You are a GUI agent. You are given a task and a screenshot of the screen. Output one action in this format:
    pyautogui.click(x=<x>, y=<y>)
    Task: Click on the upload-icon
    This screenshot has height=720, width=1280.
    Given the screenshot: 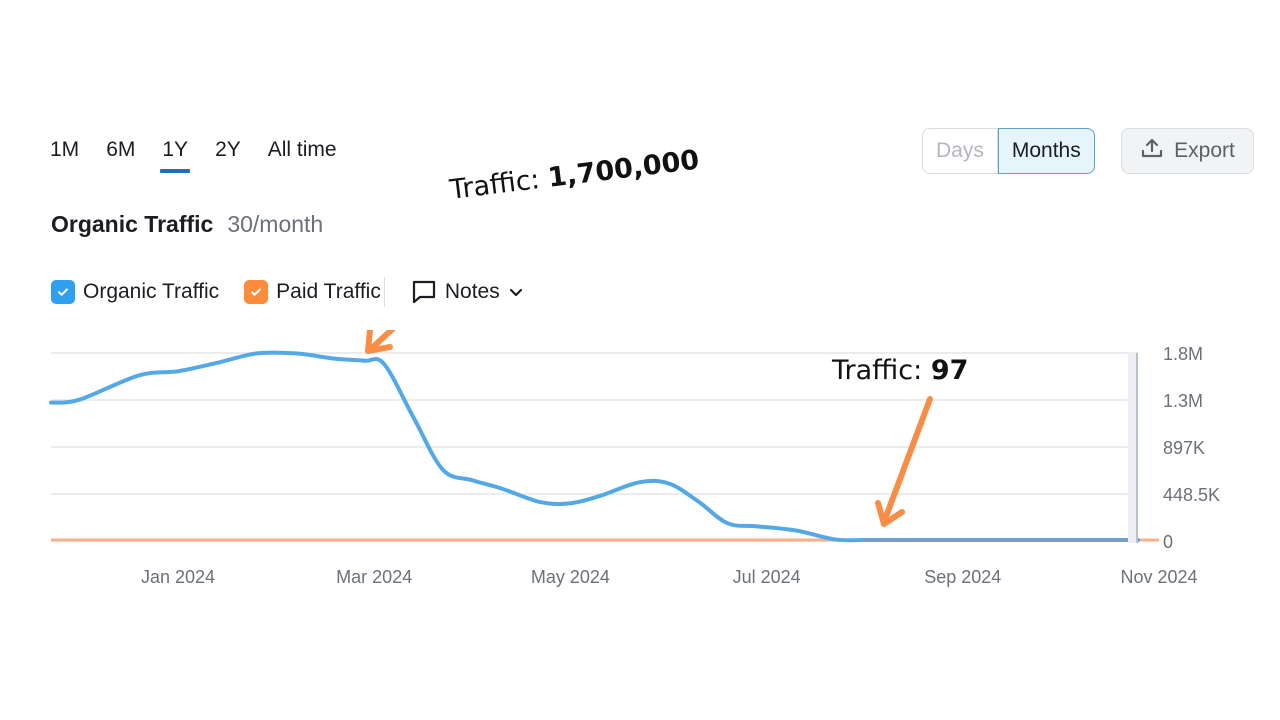 What is the action you would take?
    pyautogui.click(x=1152, y=151)
    